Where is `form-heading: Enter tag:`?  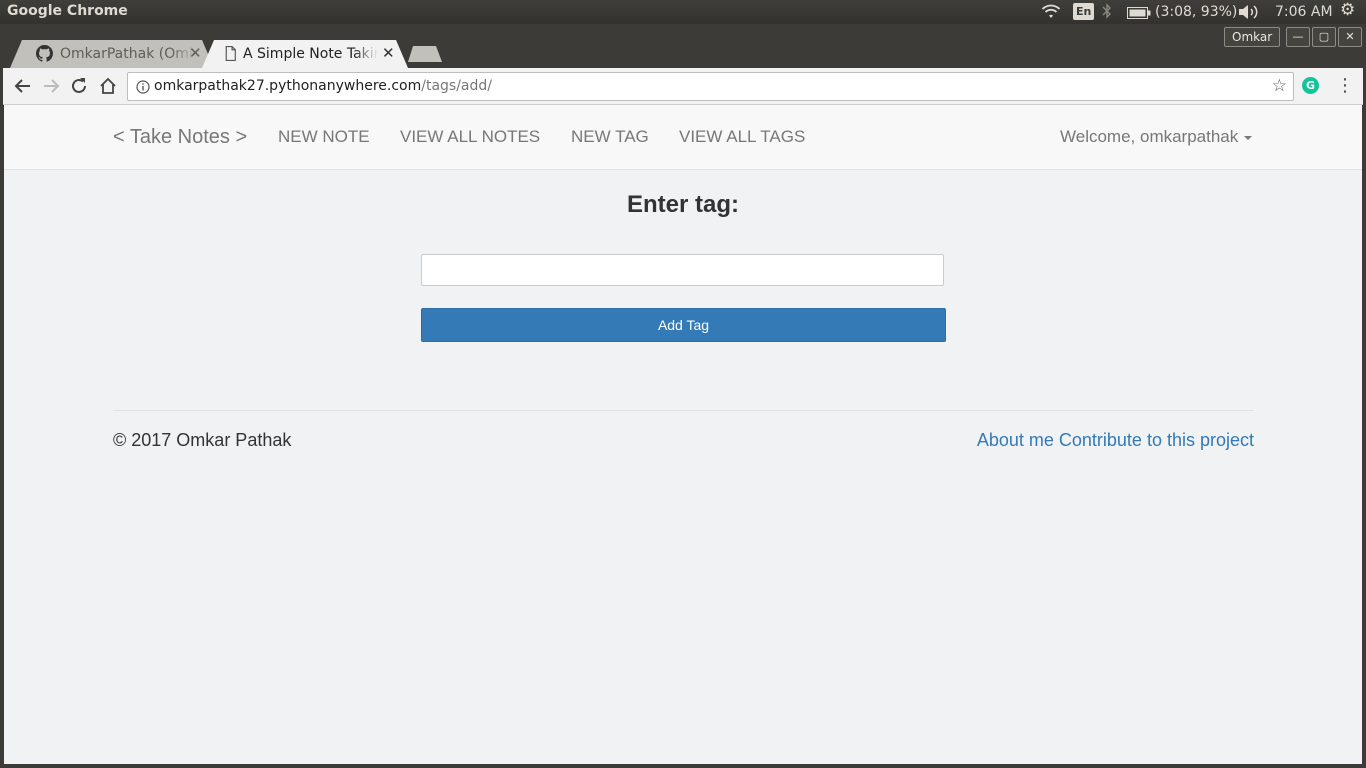
form-heading: Enter tag: is located at coordinates (682, 204).